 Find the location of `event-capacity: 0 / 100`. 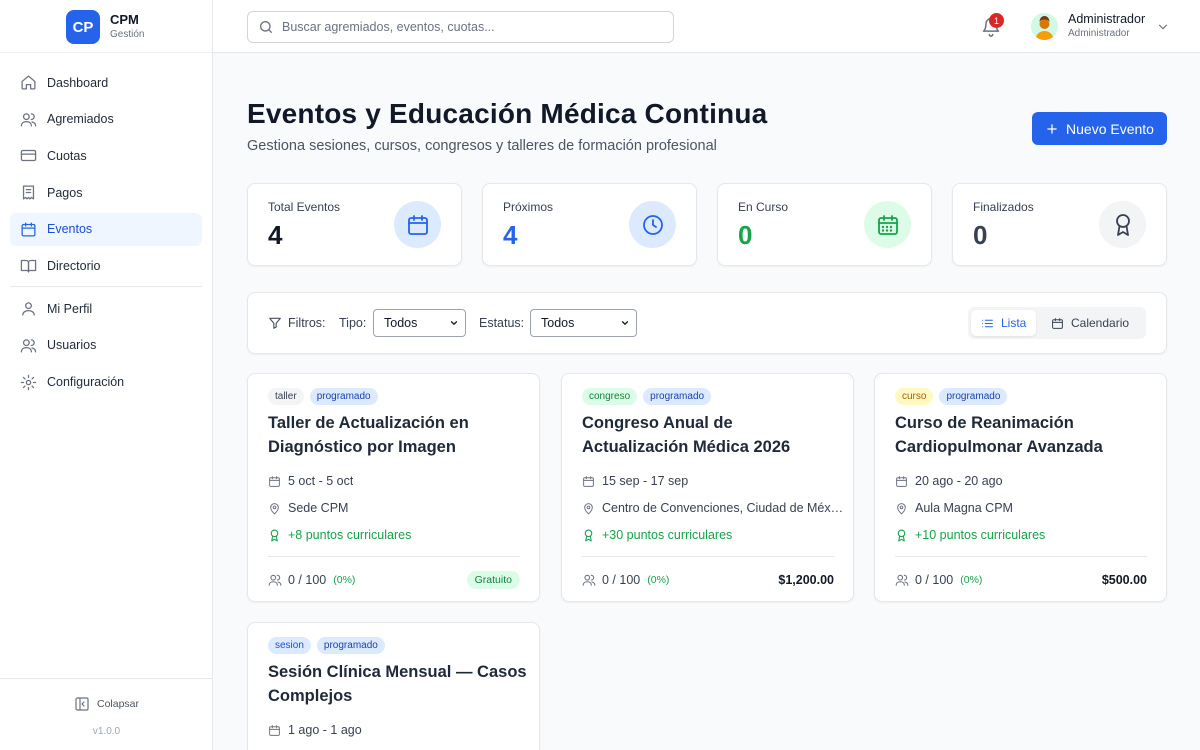

event-capacity: 0 / 100 is located at coordinates (621, 580).